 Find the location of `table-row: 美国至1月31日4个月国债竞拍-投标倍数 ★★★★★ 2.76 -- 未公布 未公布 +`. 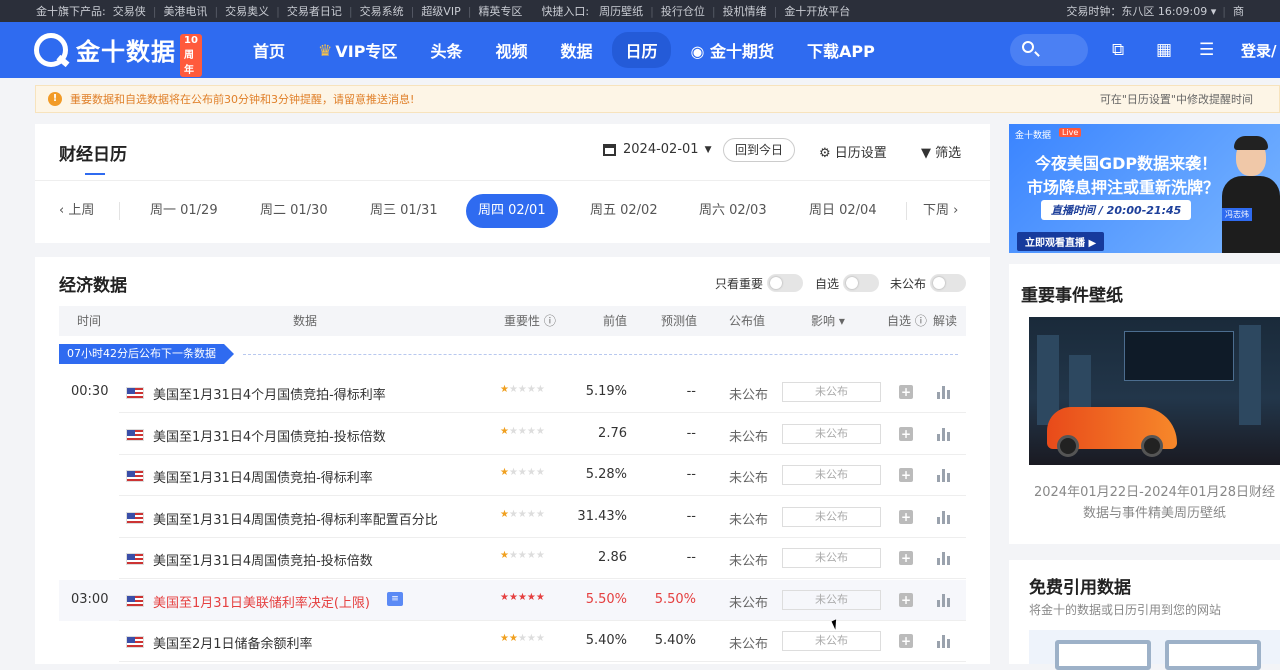

table-row: 美国至1月31日4个月国债竞拍-投标倍数 ★★★★★ 2.76 -- 未公布 未公布 + is located at coordinates (512, 434).